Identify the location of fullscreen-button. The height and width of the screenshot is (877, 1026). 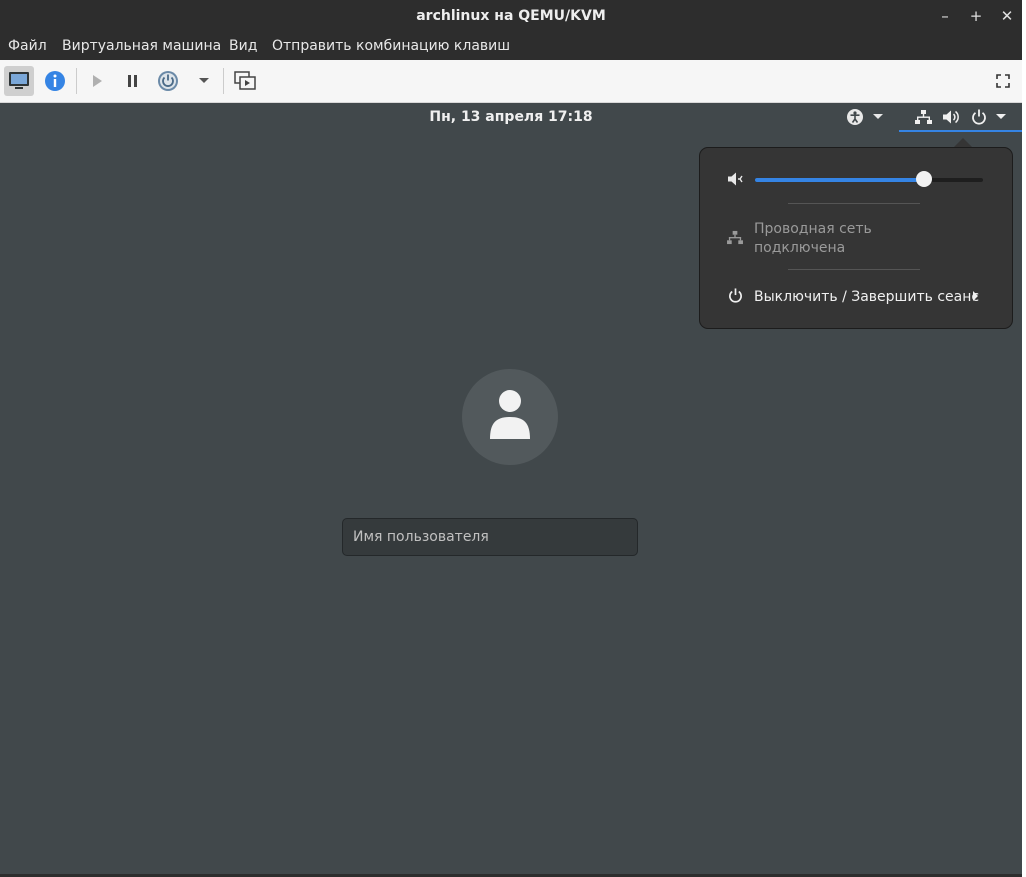
(1003, 81).